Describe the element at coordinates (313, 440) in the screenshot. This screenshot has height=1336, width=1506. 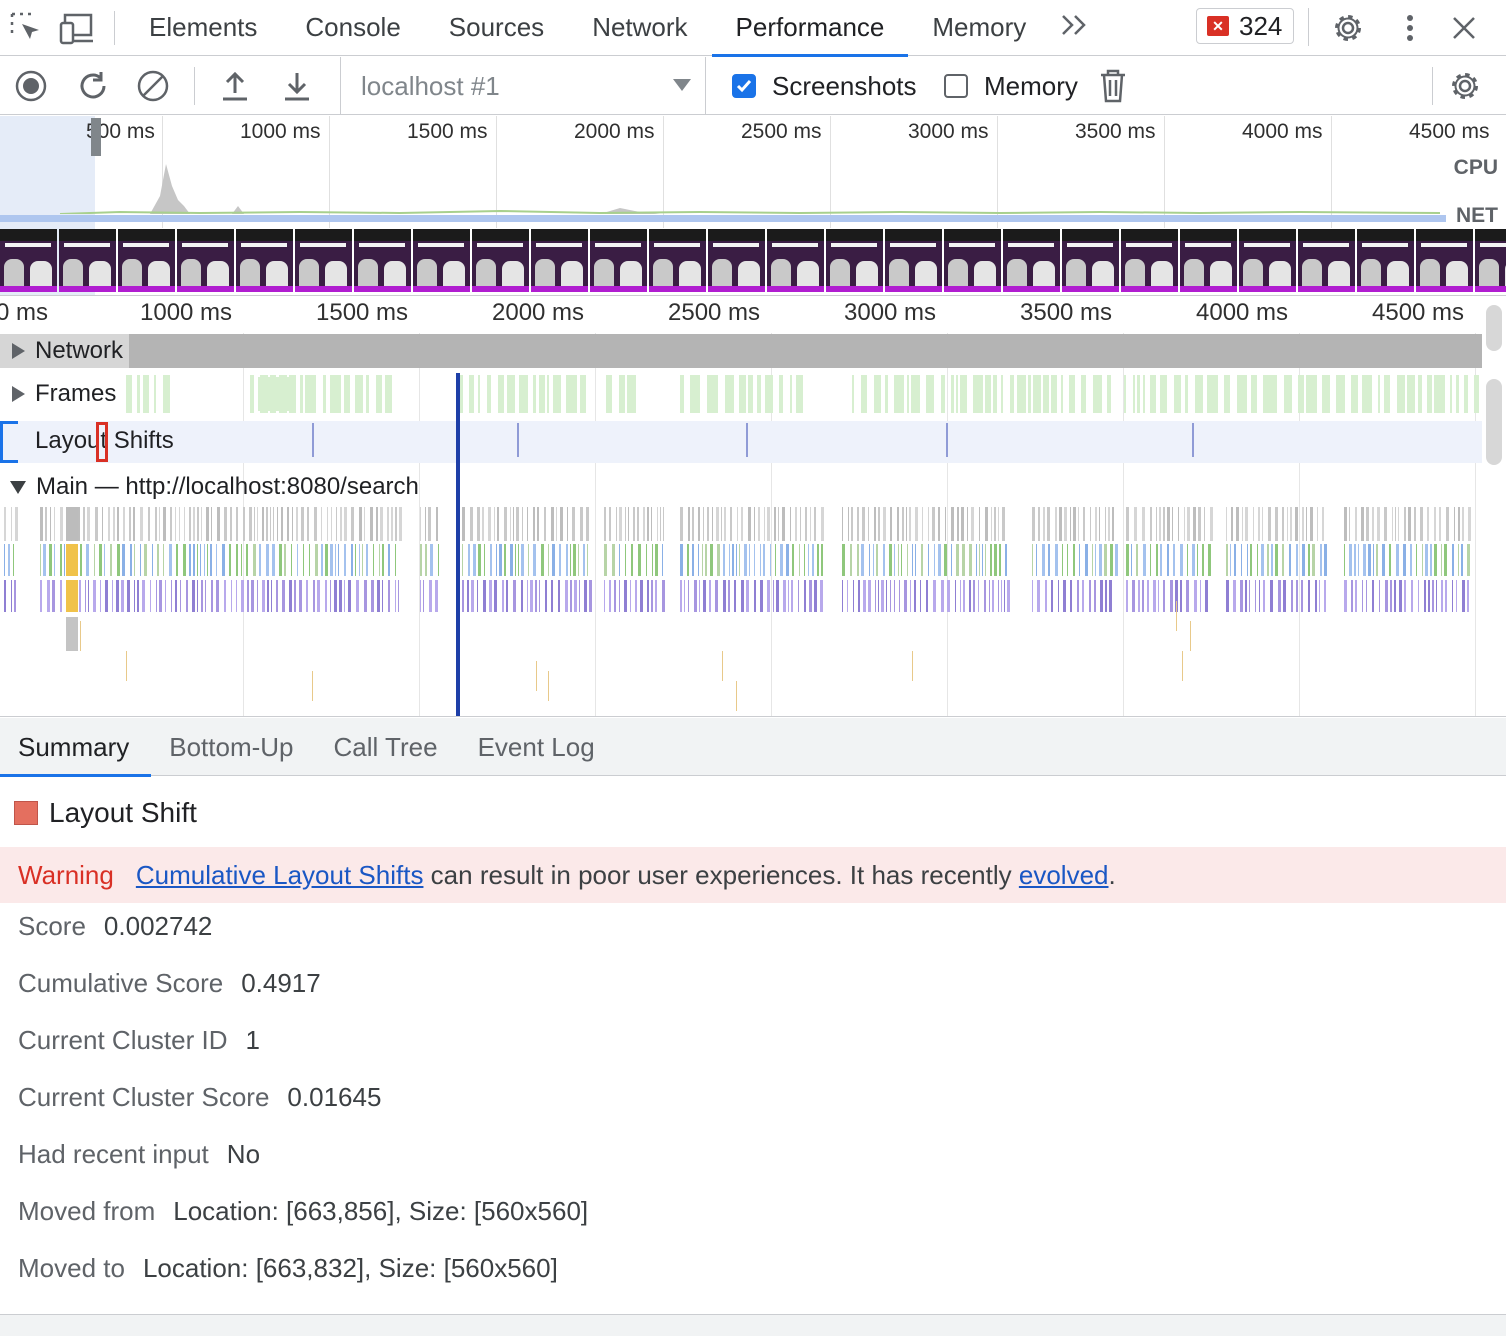
I see `layout-shift-marker` at that location.